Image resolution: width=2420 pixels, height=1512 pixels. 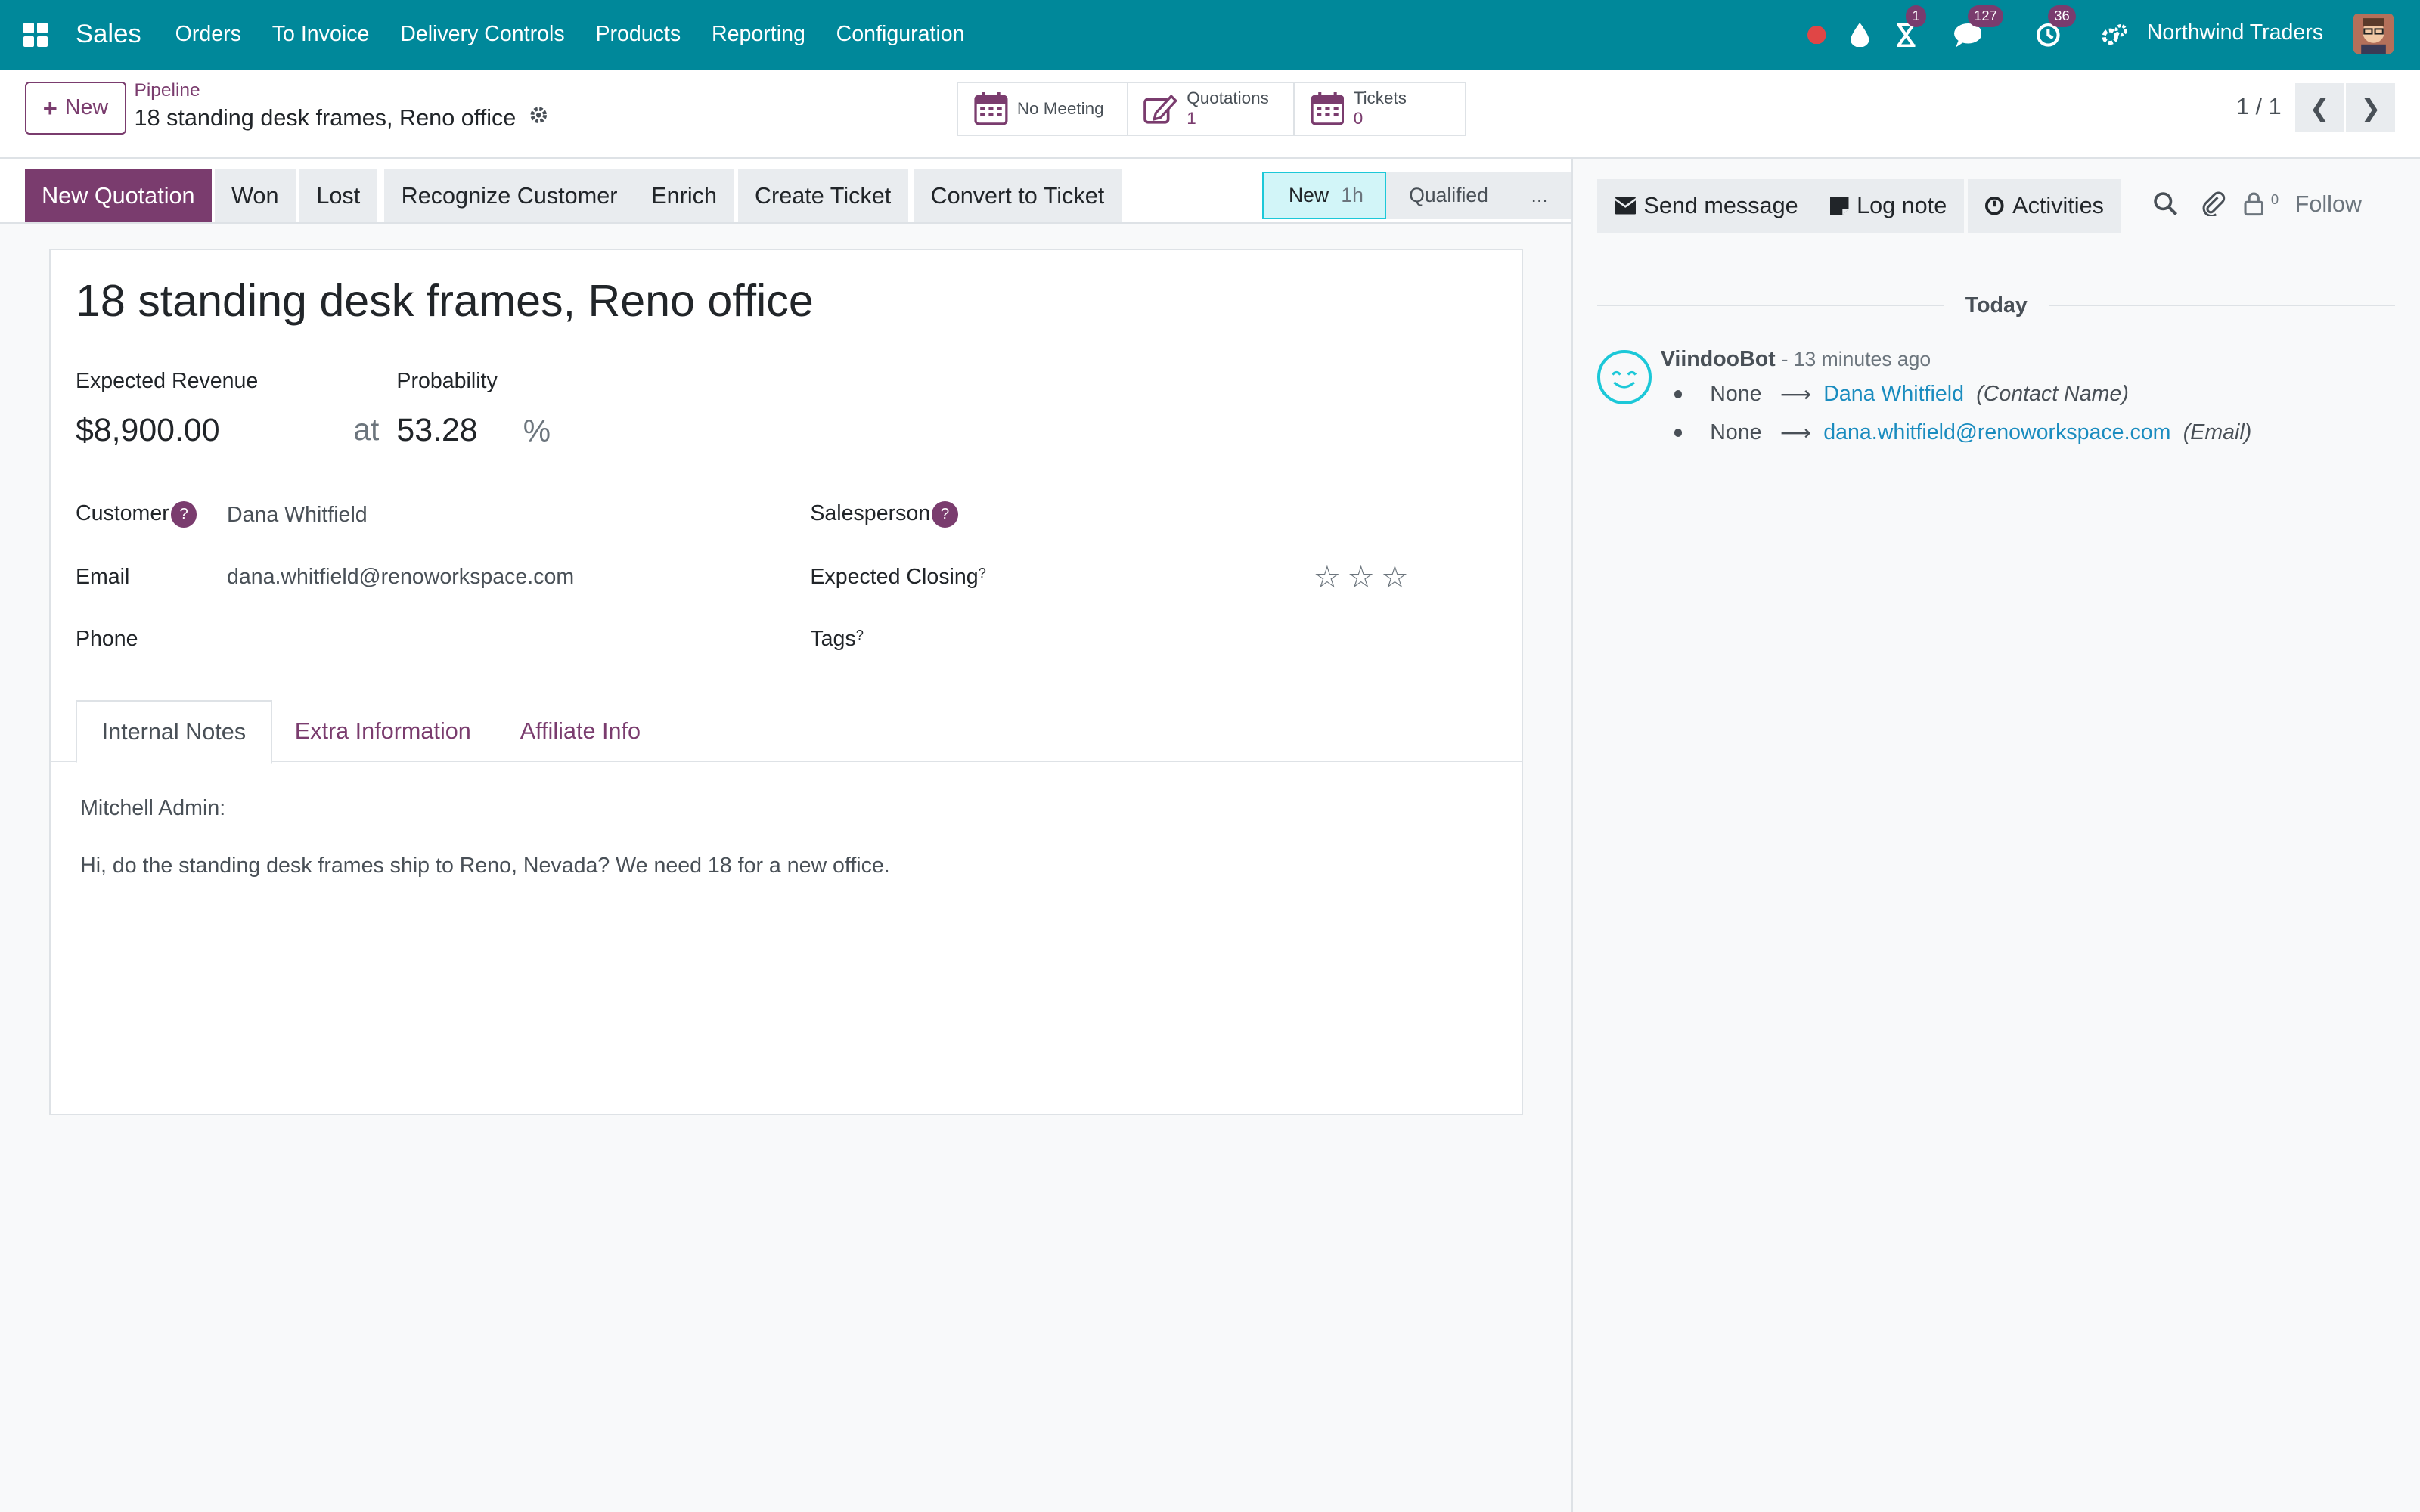 What do you see at coordinates (1997, 433) in the screenshot?
I see `new-value: dana.whitfield@renoworkspace.com` at bounding box center [1997, 433].